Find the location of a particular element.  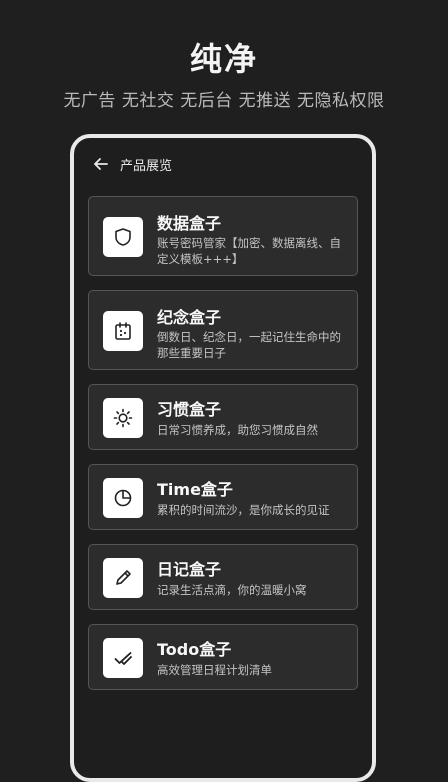

card-description: 账号密码管家【加密、数据离线、自定义模板+++】 is located at coordinates (249, 251).